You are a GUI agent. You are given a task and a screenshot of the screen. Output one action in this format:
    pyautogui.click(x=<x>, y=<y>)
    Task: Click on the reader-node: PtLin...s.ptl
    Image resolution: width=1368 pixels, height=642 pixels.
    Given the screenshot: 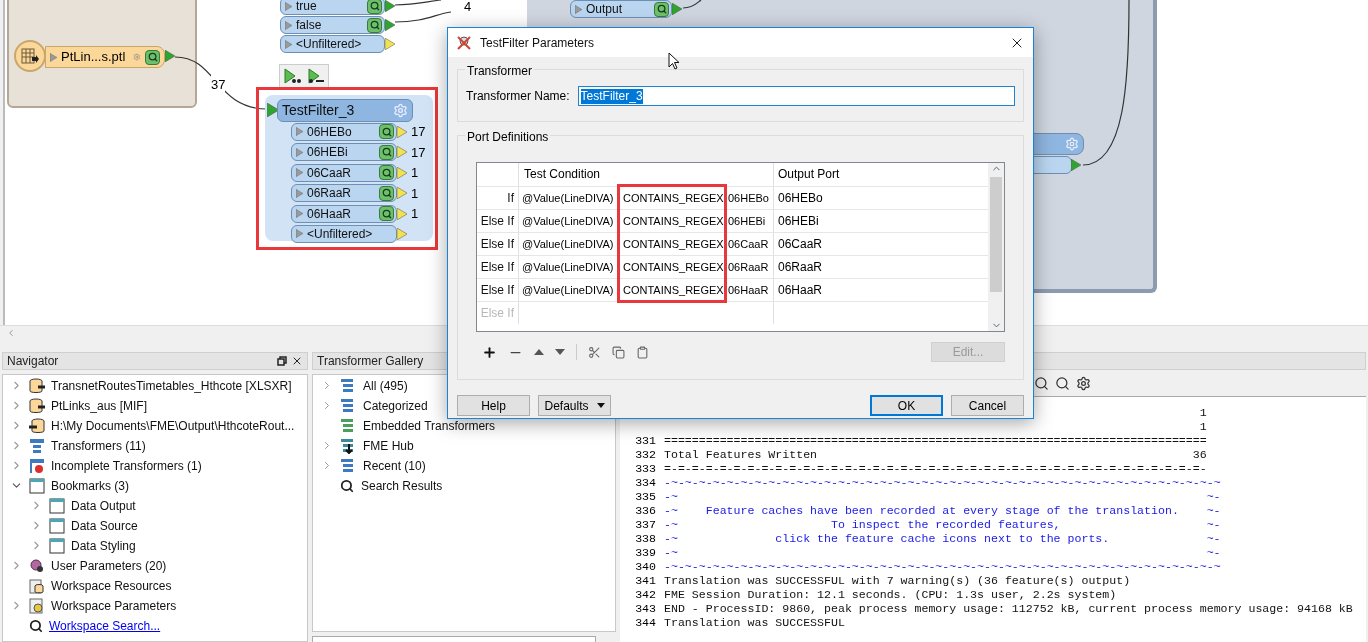 What is the action you would take?
    pyautogui.click(x=105, y=57)
    